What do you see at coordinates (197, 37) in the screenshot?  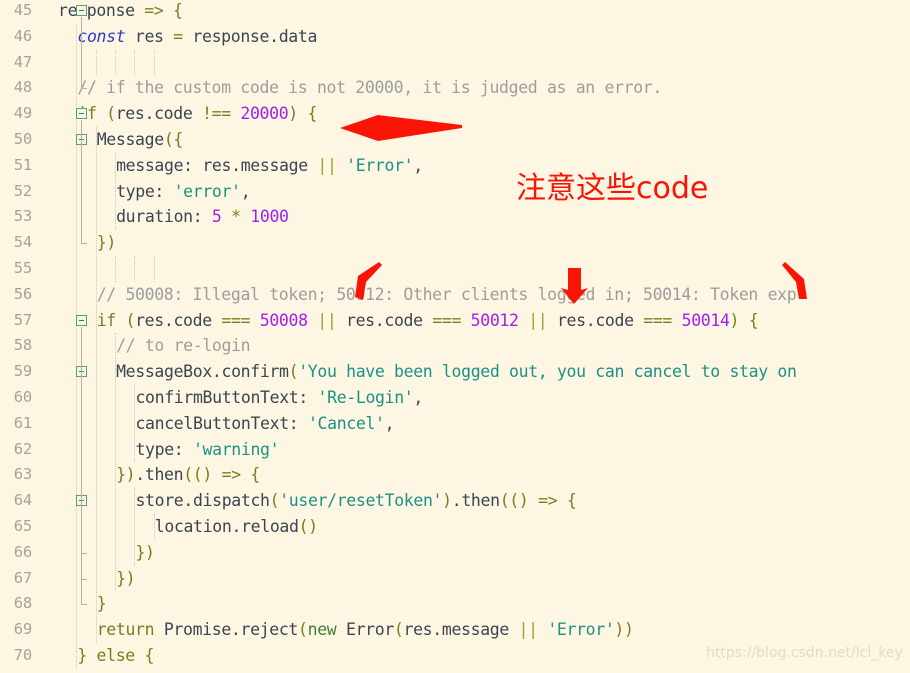 I see `code-line: const res = response.data` at bounding box center [197, 37].